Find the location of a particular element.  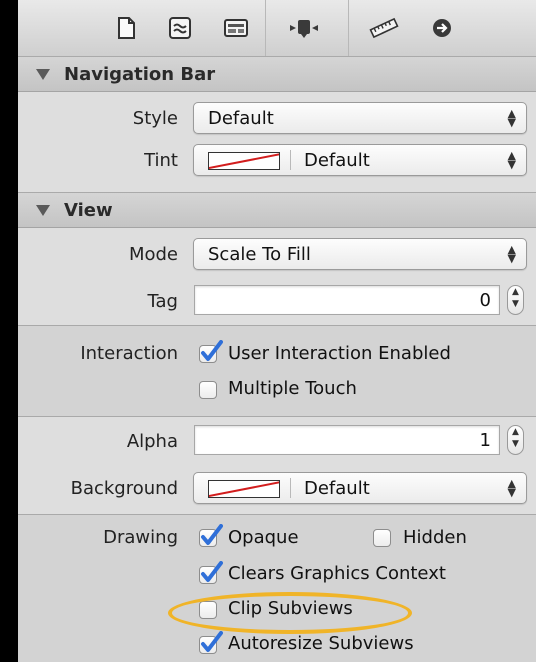

mode-popup: Scale To Fill ▲ ▼ is located at coordinates (360, 254).